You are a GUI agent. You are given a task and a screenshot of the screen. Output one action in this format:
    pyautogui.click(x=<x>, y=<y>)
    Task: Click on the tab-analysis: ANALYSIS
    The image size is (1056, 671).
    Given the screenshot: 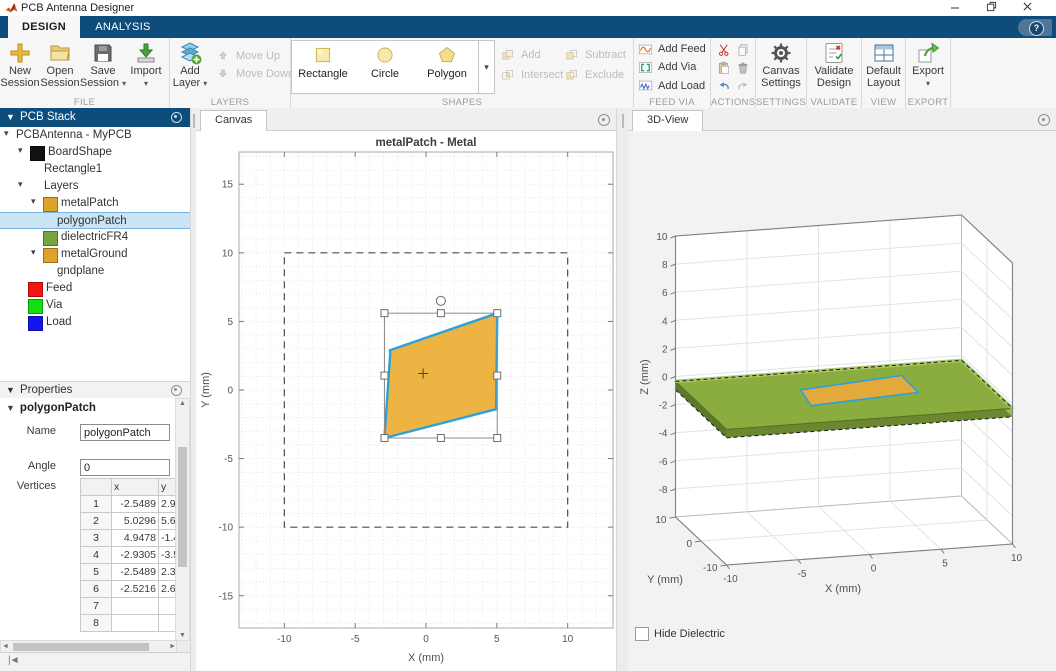 What is the action you would take?
    pyautogui.click(x=123, y=27)
    